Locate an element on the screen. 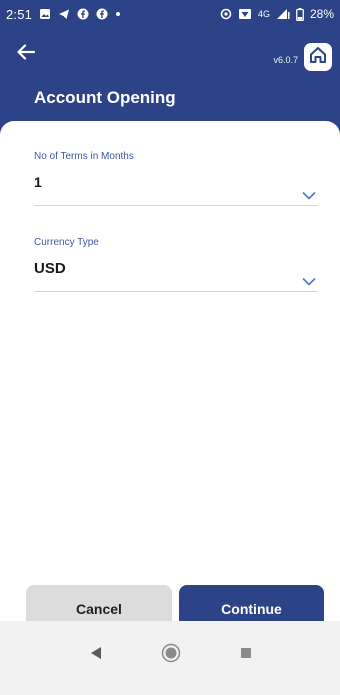 The image size is (340, 695). status-bar: 2:51 4G 28% is located at coordinates (170, 14).